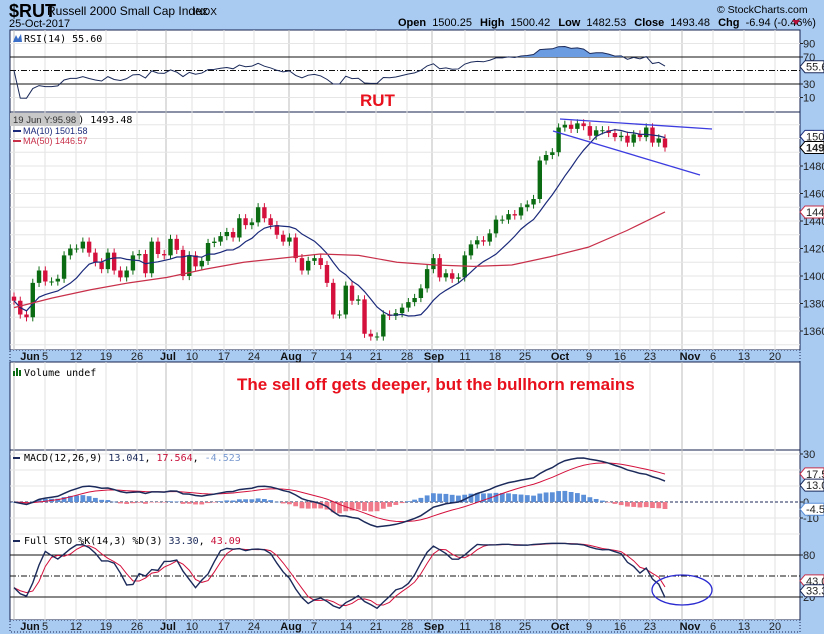 This screenshot has width=824, height=634. Describe the element at coordinates (809, 45) in the screenshot. I see `rsi-y-tick-label: 90` at that location.